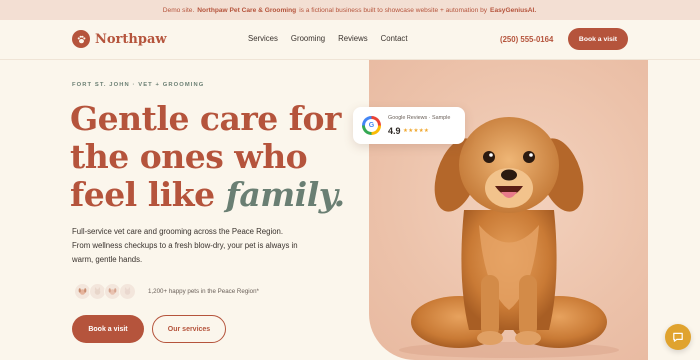 This screenshot has width=700, height=360. Describe the element at coordinates (409, 125) in the screenshot. I see `google-review-card: G Google Reviews · Sample 4.9 ★★★★★` at that location.